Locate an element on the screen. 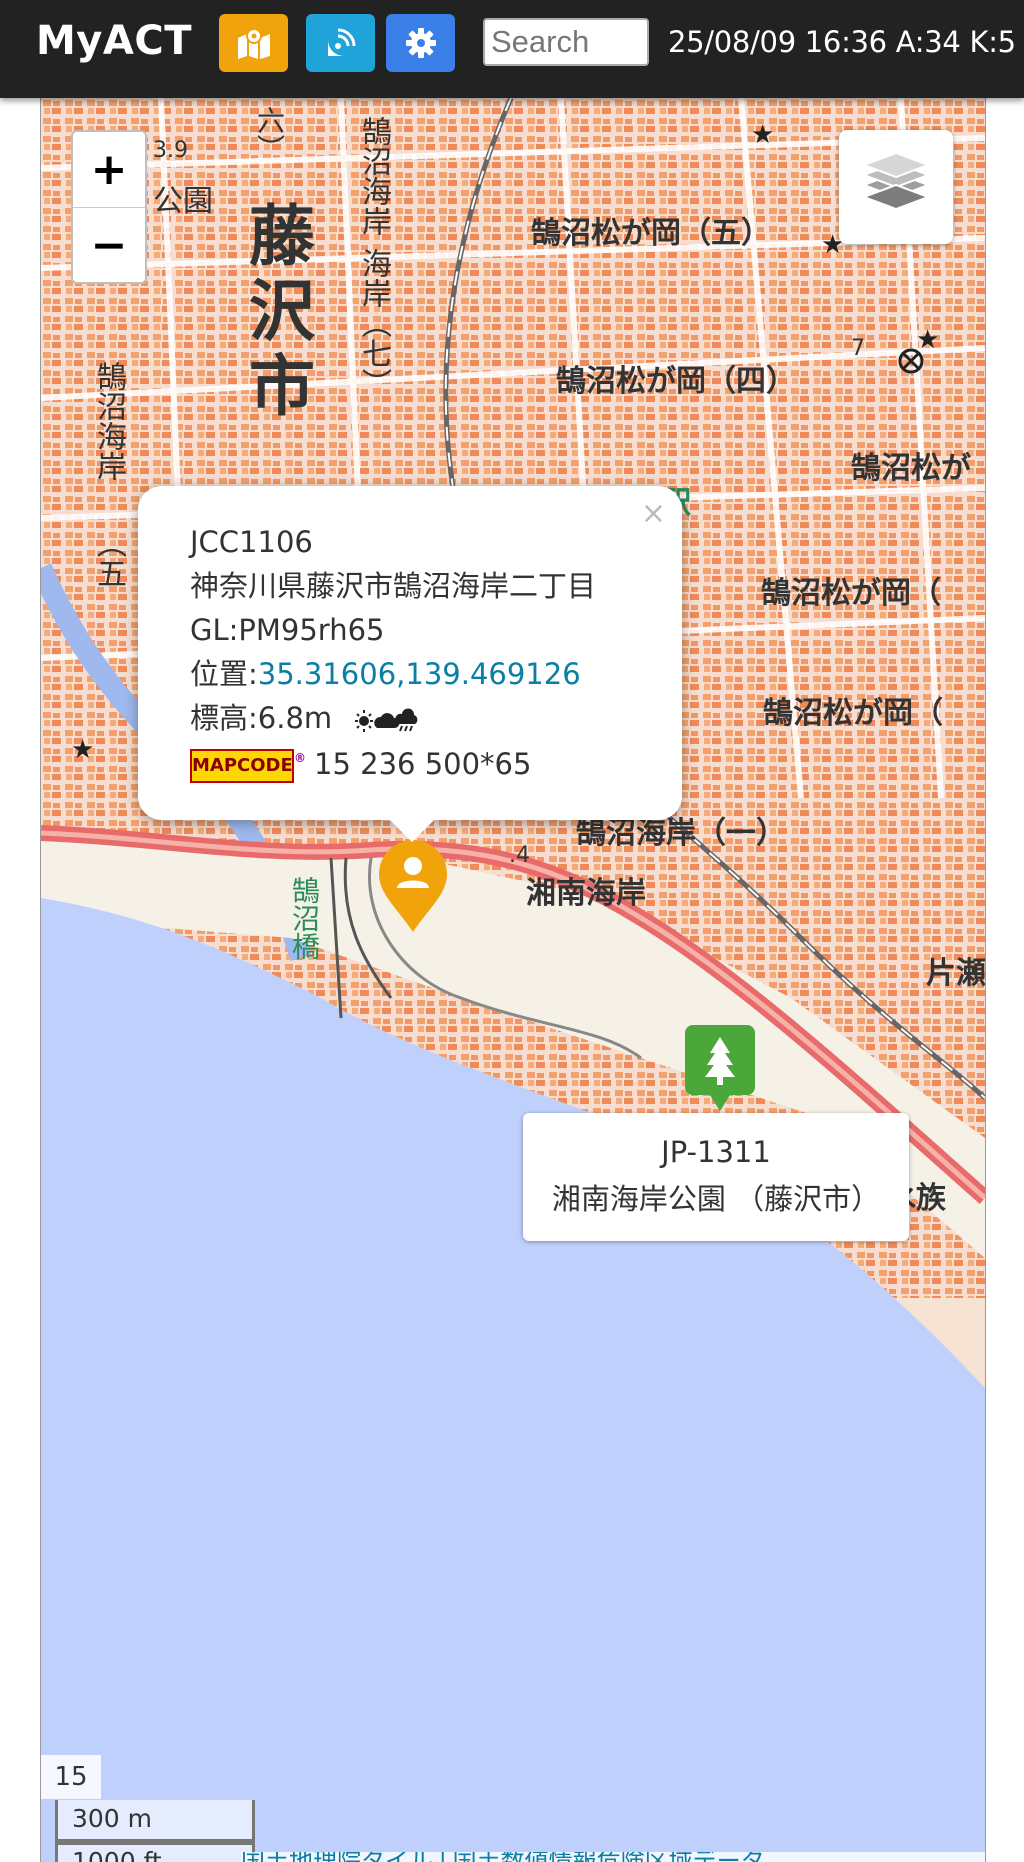  map-label: （五 is located at coordinates (108, 558).